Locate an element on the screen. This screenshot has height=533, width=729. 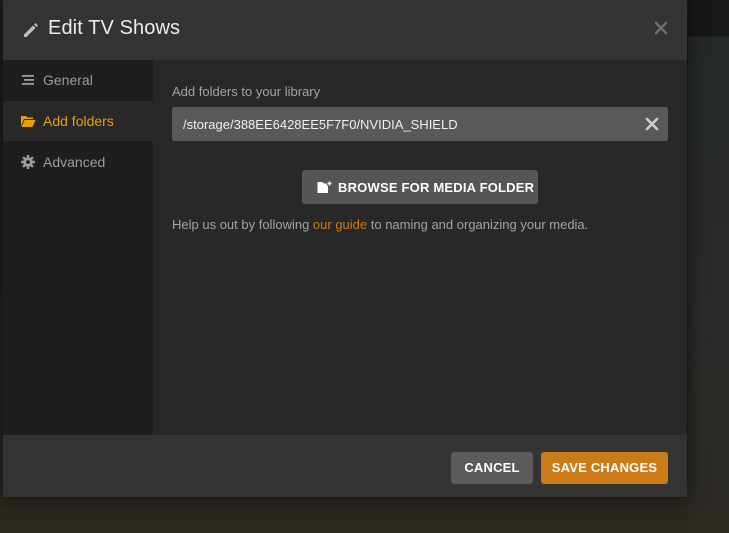
background-app-edge is located at coordinates (708, 266).